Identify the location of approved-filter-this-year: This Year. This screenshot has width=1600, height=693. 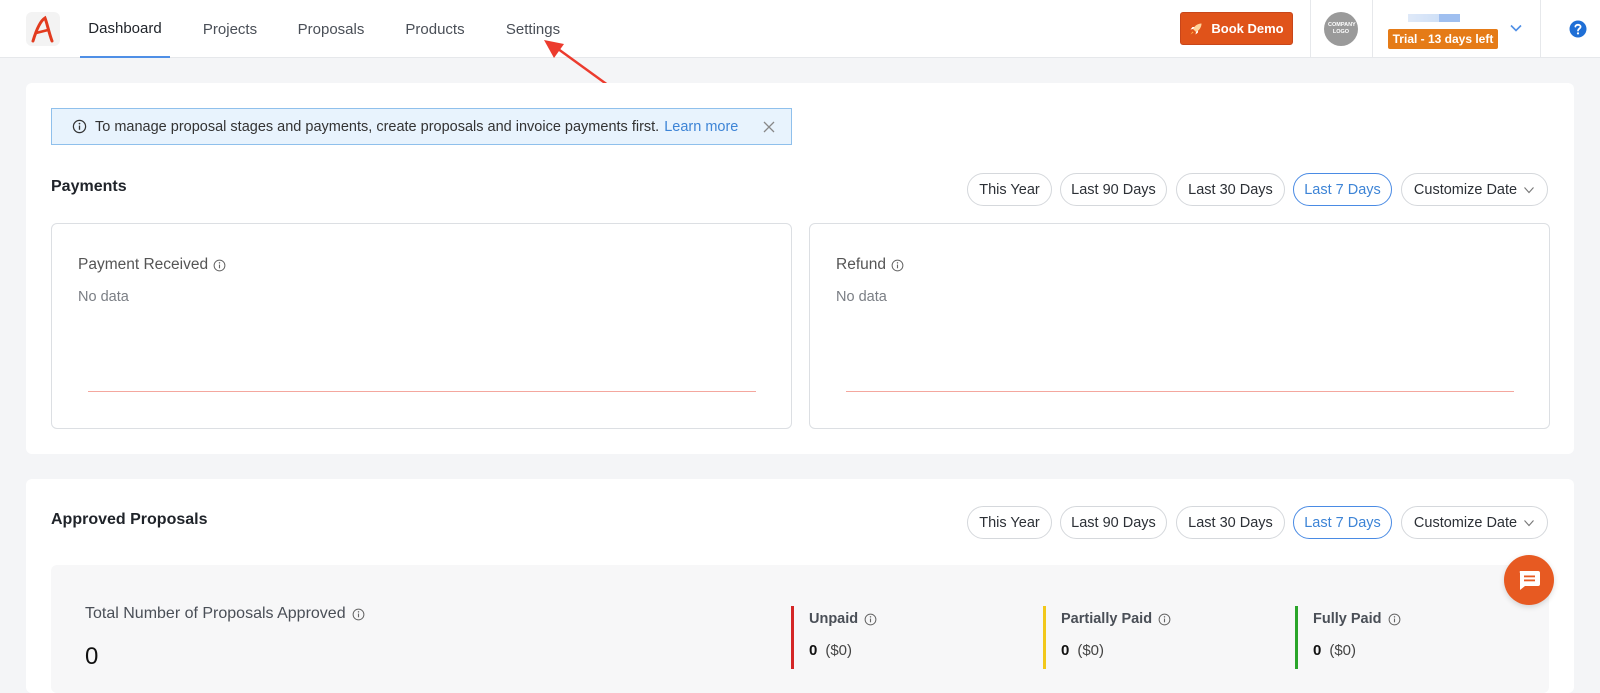
(1009, 522).